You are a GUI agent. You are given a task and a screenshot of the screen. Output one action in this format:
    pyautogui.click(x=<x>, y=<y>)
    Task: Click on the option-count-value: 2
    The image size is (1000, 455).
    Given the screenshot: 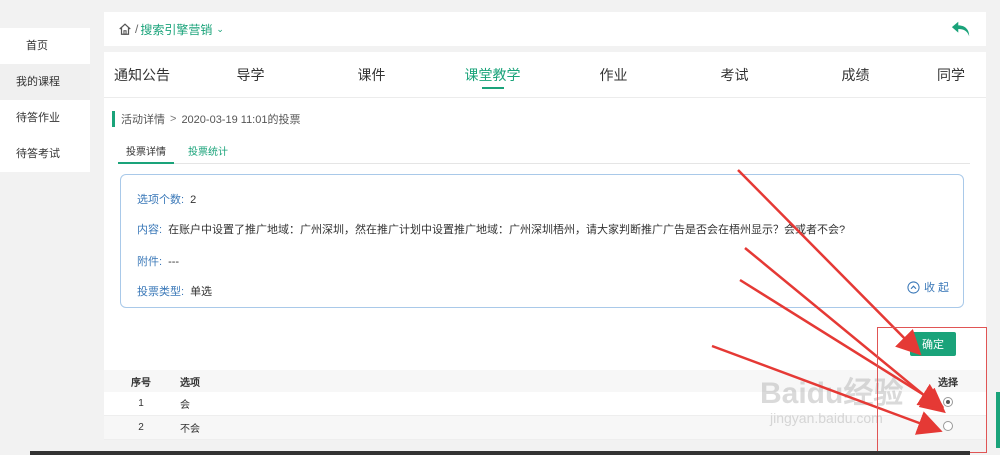 What is the action you would take?
    pyautogui.click(x=193, y=200)
    